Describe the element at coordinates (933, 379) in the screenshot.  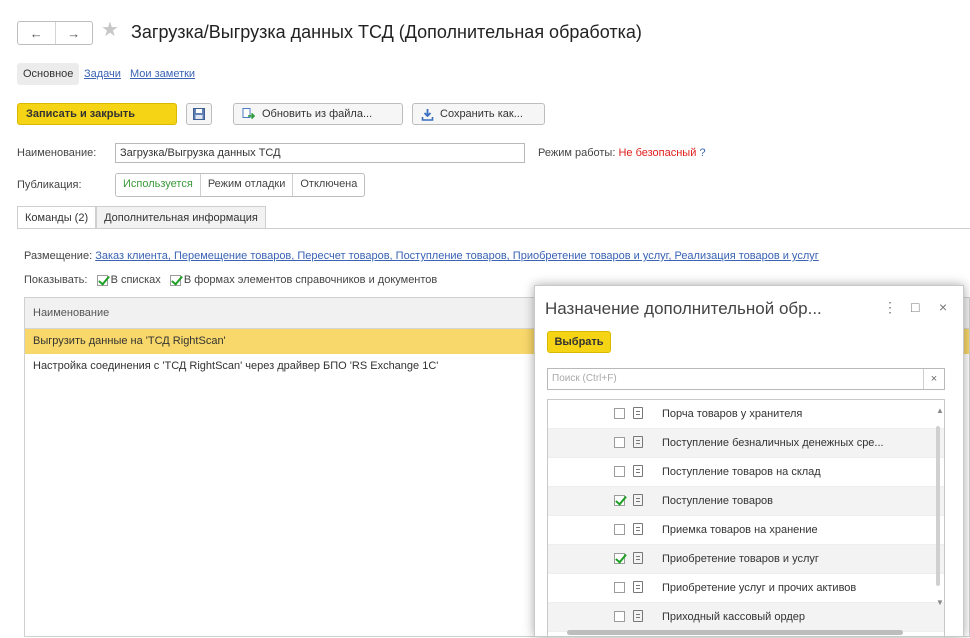
I see `search-clear-icon: ×` at that location.